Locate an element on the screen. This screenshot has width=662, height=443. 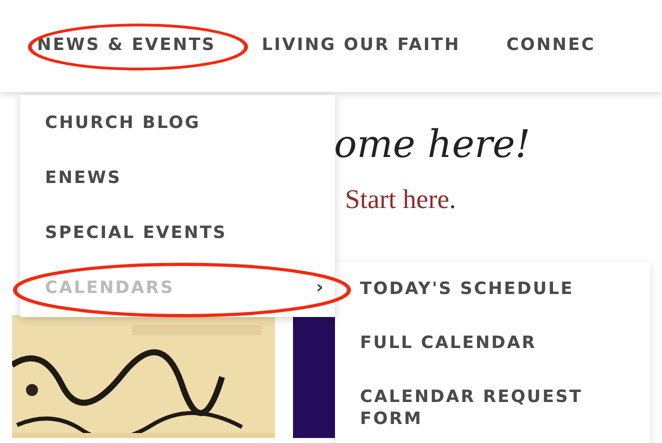
menu-item: ENEWS is located at coordinates (177, 177).